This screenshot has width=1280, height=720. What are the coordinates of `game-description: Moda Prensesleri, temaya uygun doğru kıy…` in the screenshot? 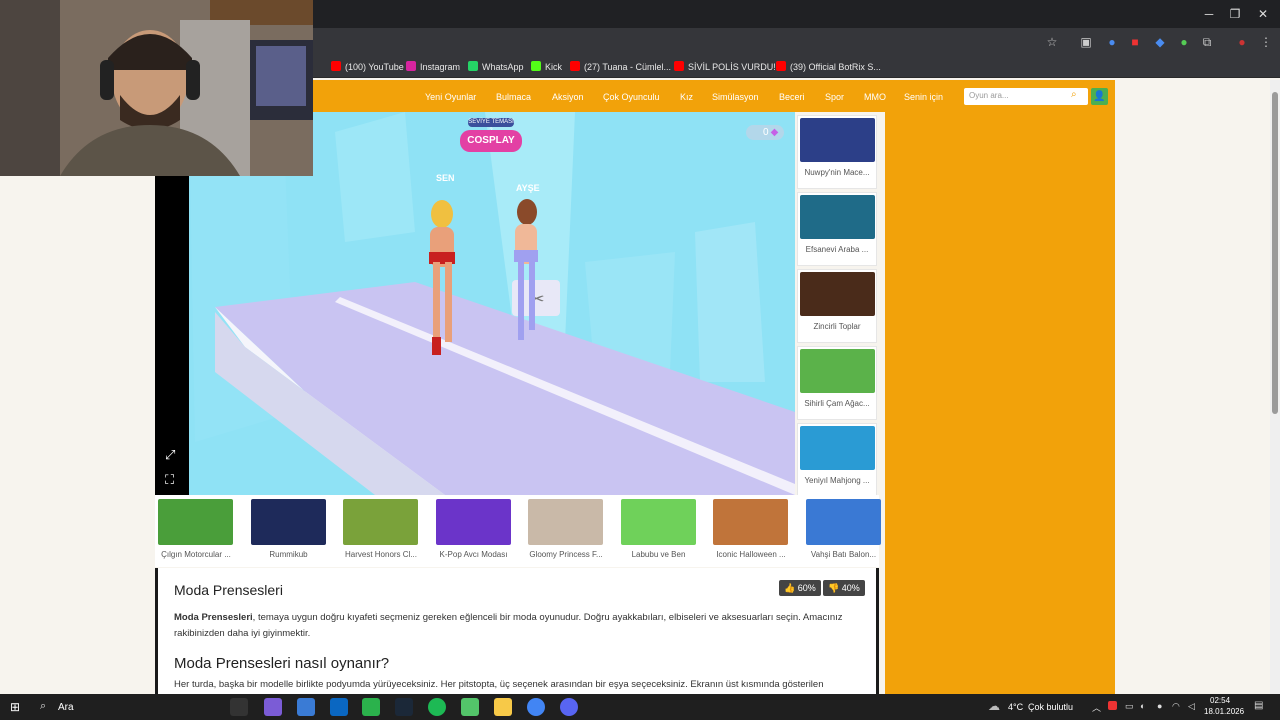 It's located at (519, 626).